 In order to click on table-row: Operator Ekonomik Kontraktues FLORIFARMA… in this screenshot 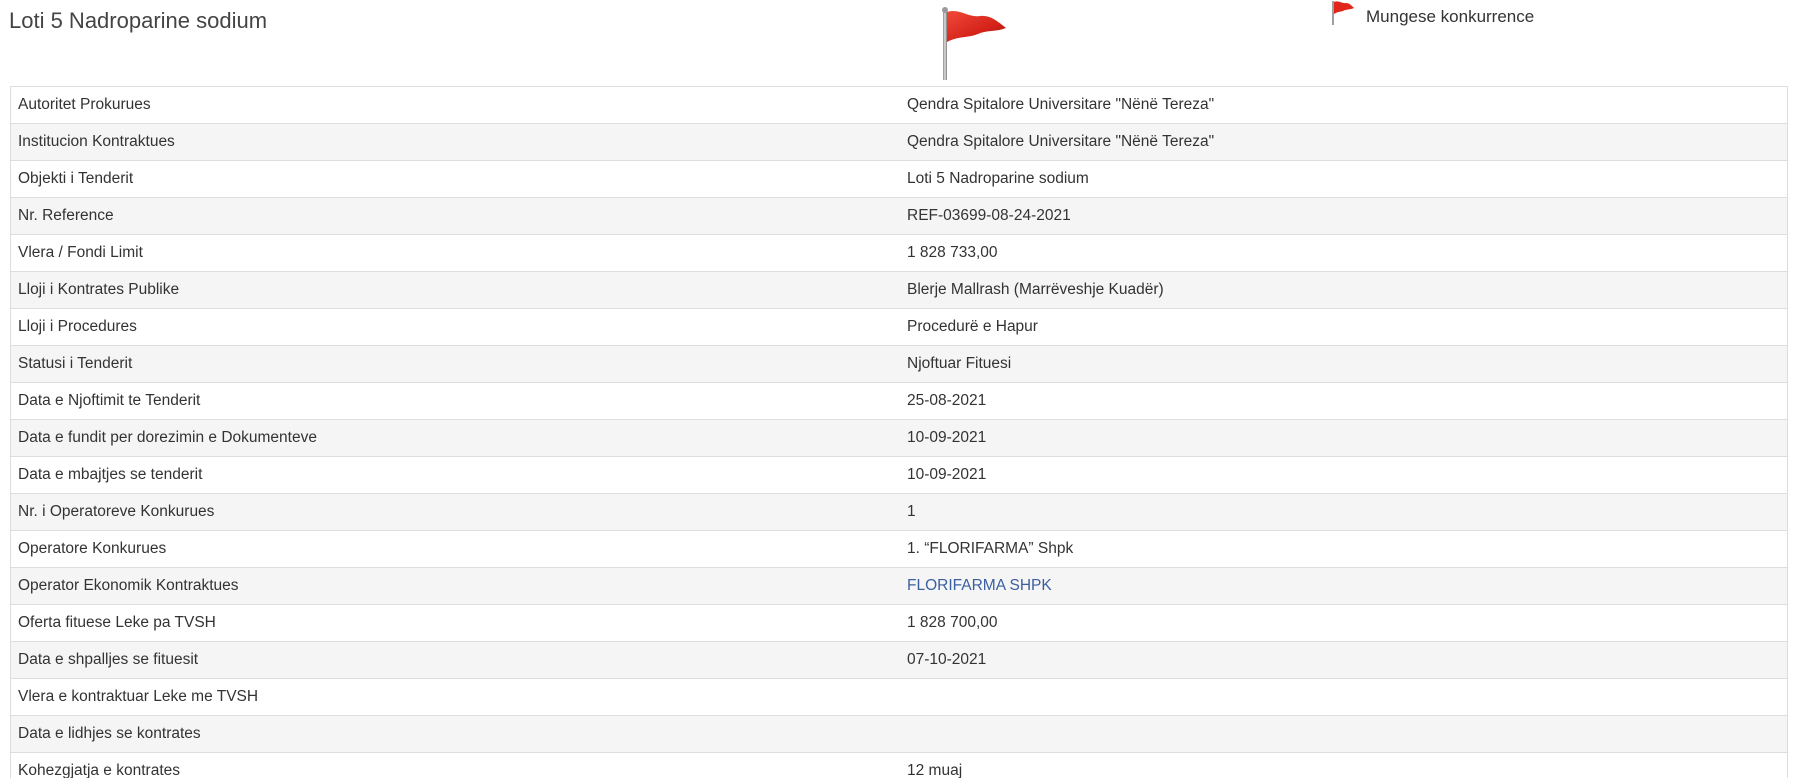, I will do `click(899, 586)`.